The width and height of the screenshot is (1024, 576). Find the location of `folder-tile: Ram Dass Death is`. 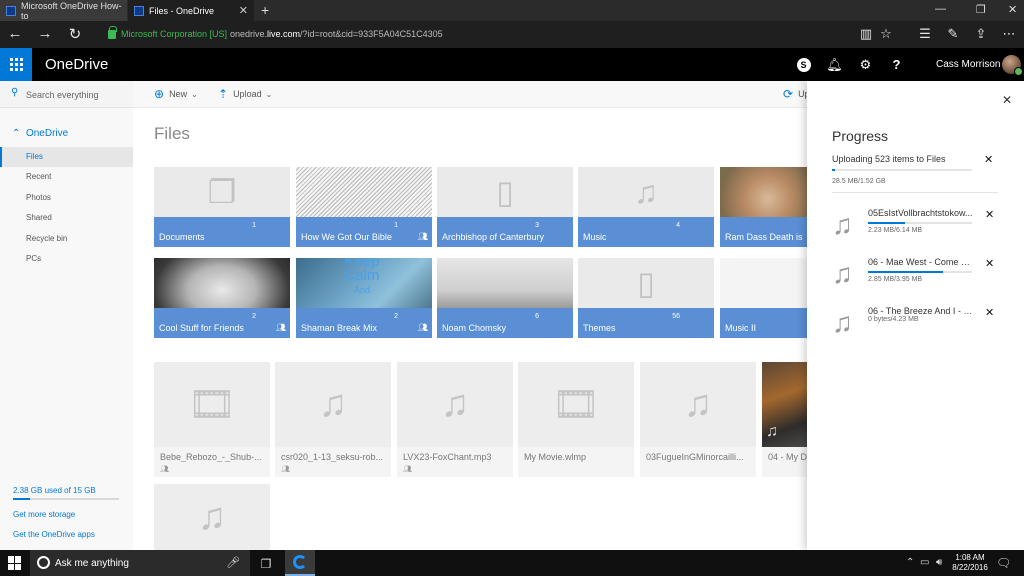

folder-tile: Ram Dass Death is is located at coordinates (763, 207).